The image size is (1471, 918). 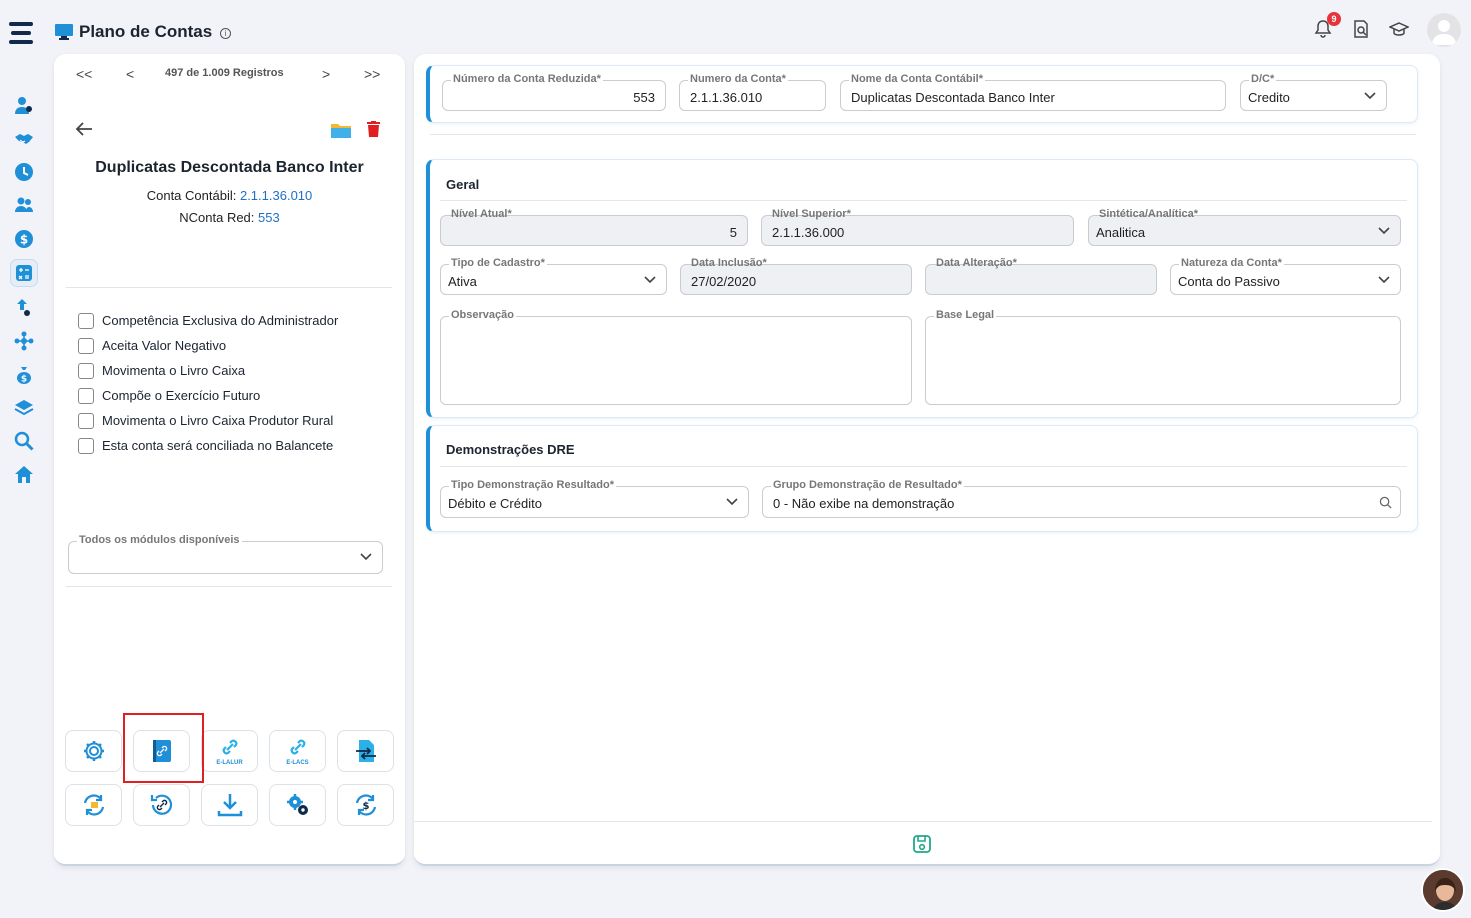 I want to click on trash-icon, so click(x=373, y=129).